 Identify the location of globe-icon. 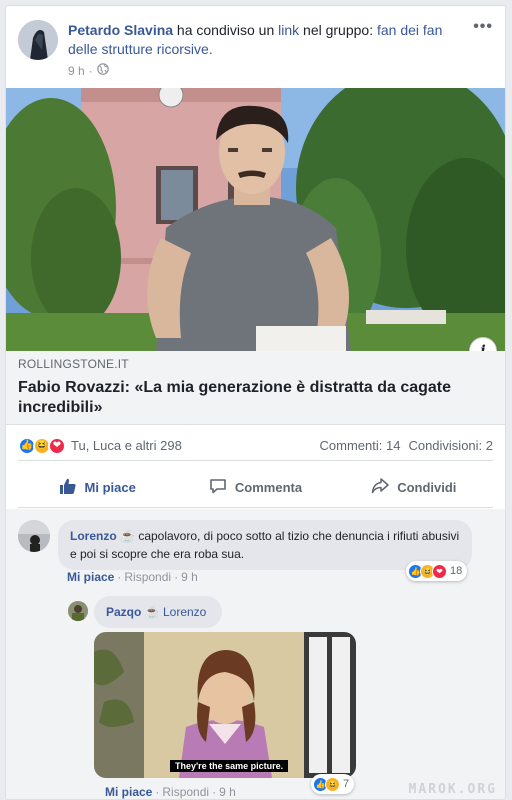
(102, 70).